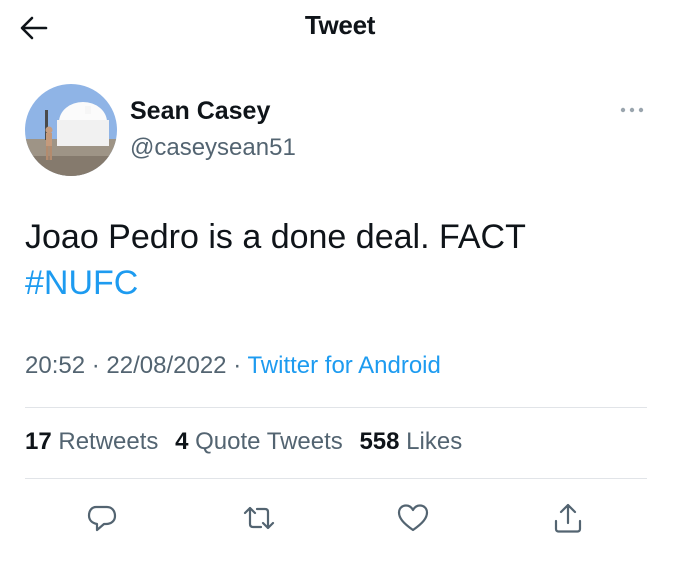  I want to click on like-button, so click(413, 518).